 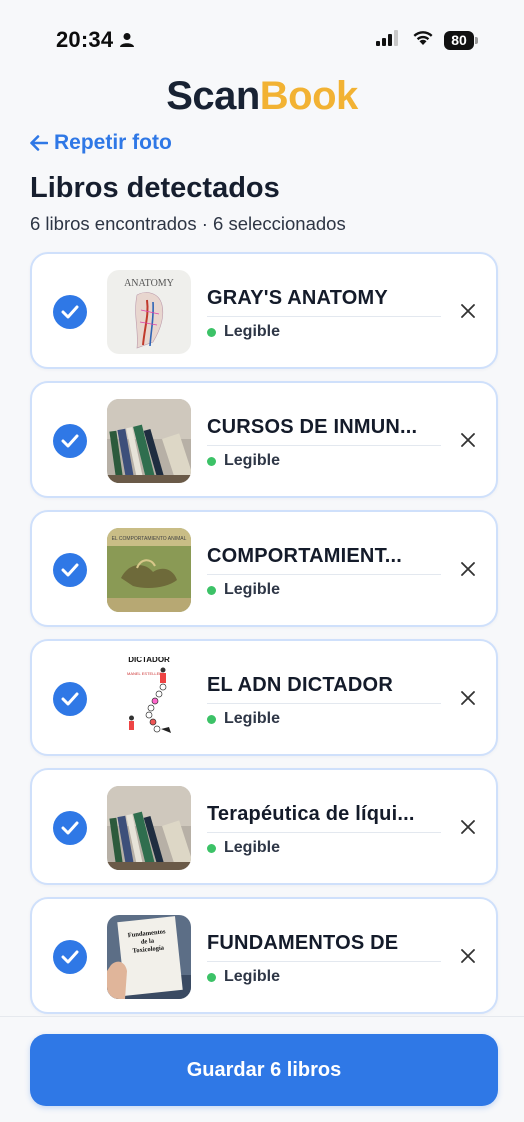 What do you see at coordinates (149, 283) in the screenshot?
I see `svg-text: ANATOMY` at bounding box center [149, 283].